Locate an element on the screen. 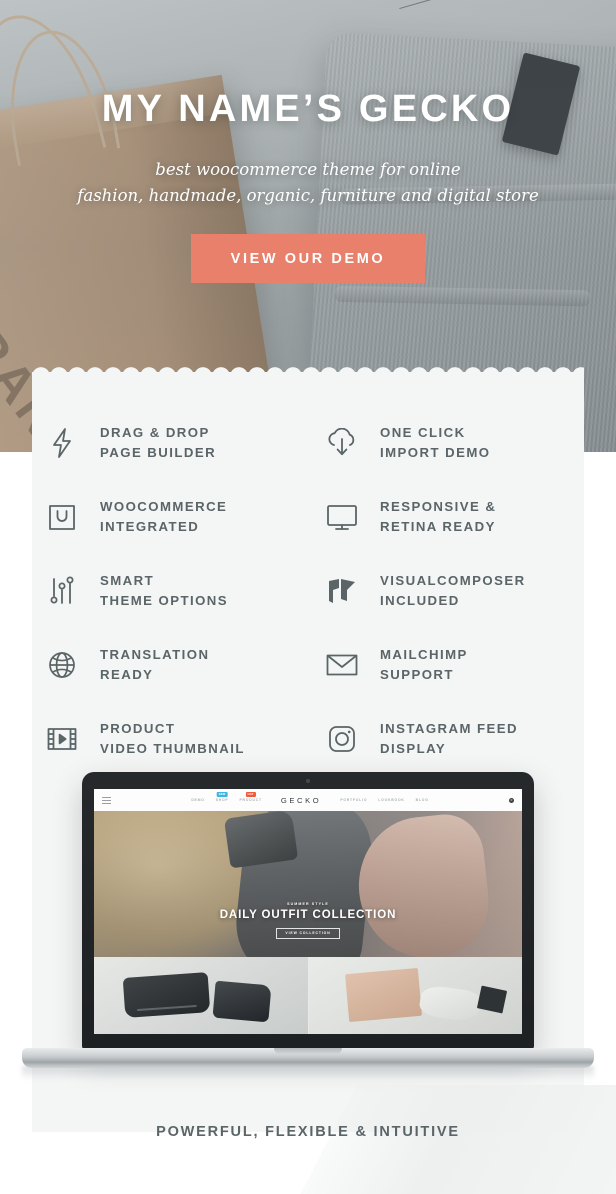 The height and width of the screenshot is (1194, 616). feature-translation-ready: TRANSLATION READY is located at coordinates (170, 665).